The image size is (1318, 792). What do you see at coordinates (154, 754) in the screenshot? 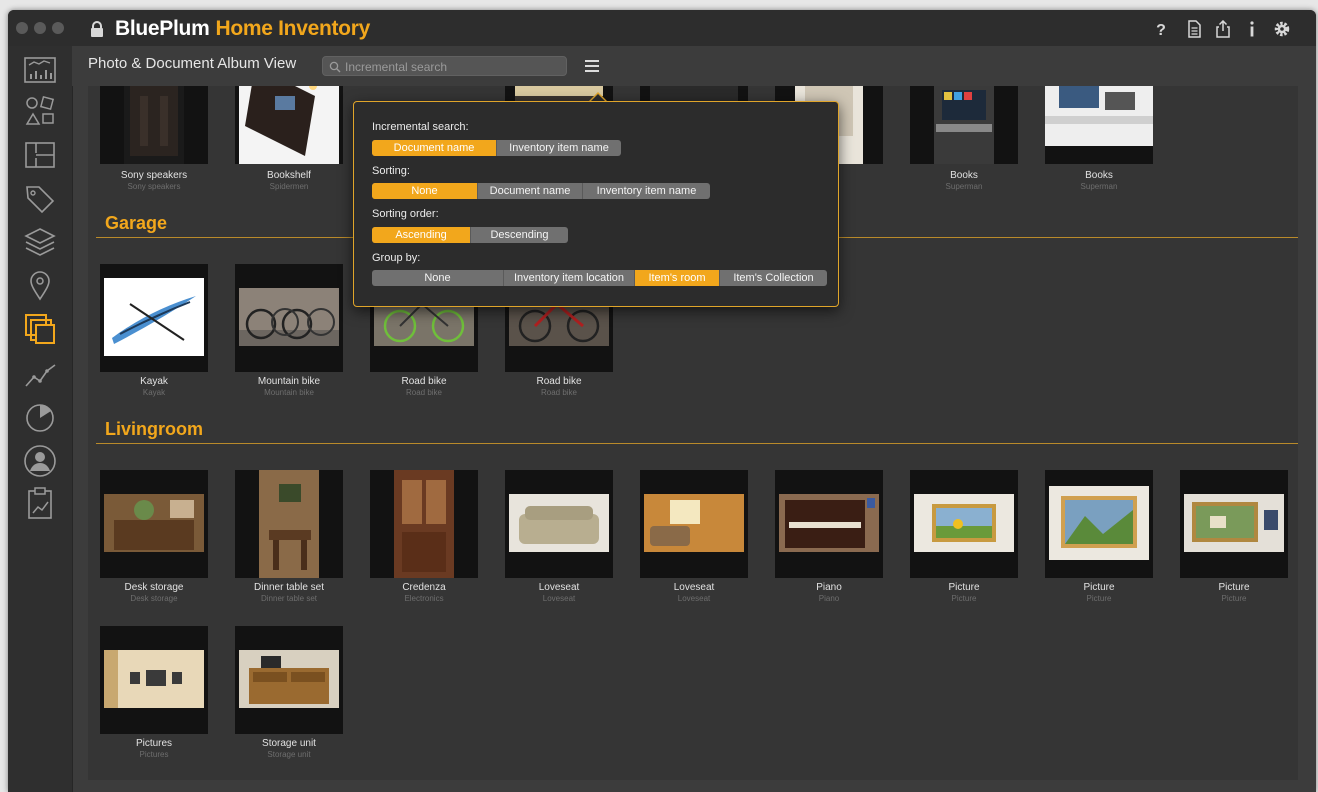
I see `item-subtitle: Pictures` at bounding box center [154, 754].